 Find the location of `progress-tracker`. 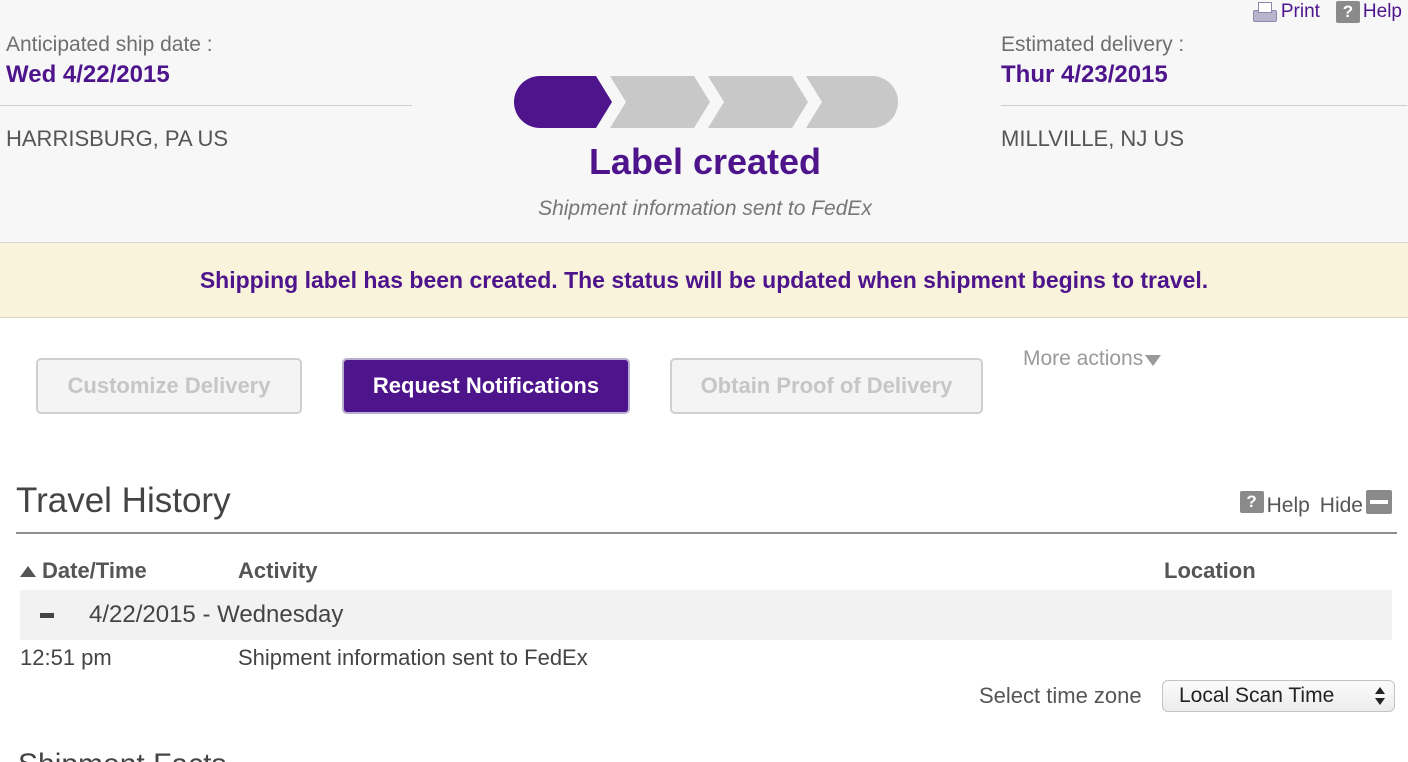

progress-tracker is located at coordinates (706, 102).